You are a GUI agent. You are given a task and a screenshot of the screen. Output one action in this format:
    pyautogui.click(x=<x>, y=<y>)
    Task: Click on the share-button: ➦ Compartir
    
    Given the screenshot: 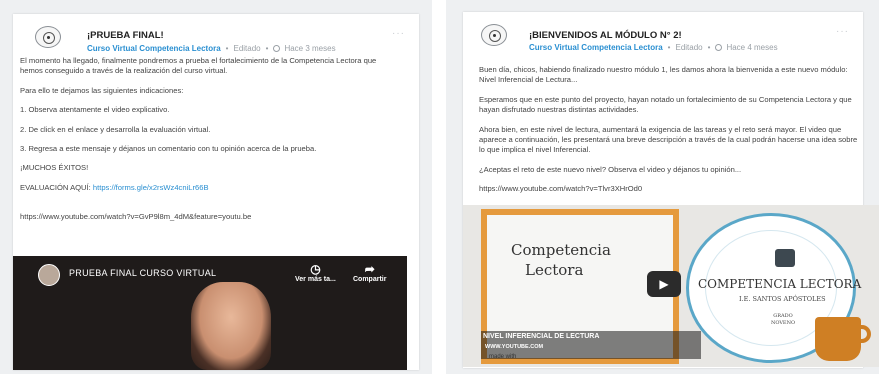 What is the action you would take?
    pyautogui.click(x=369, y=272)
    